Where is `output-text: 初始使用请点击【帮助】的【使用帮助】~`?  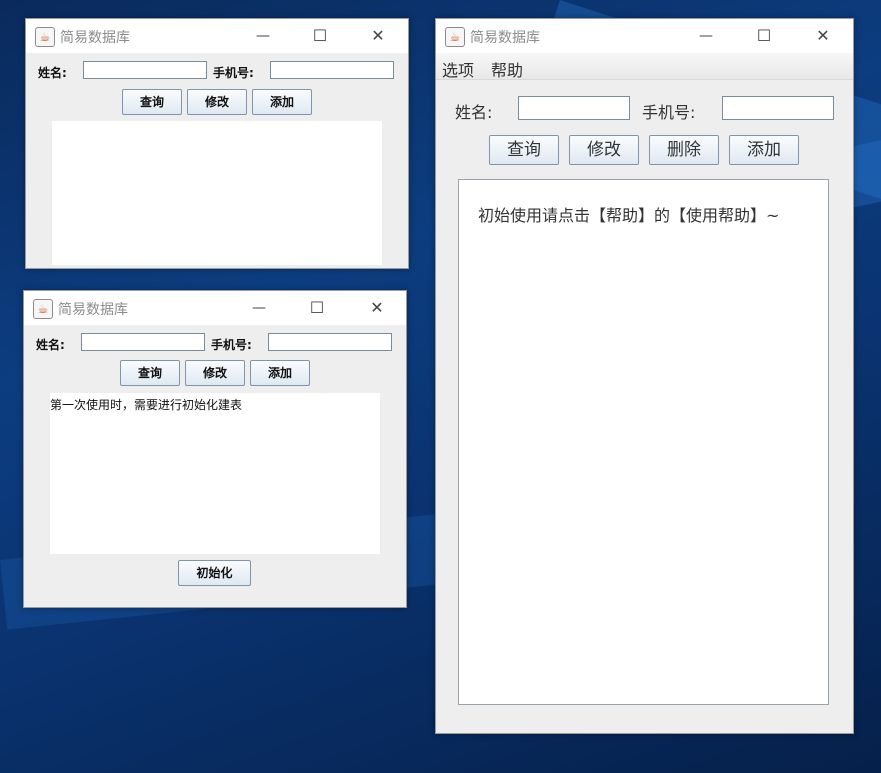
output-text: 初始使用请点击【帮助】的【使用帮助】~ is located at coordinates (629, 215).